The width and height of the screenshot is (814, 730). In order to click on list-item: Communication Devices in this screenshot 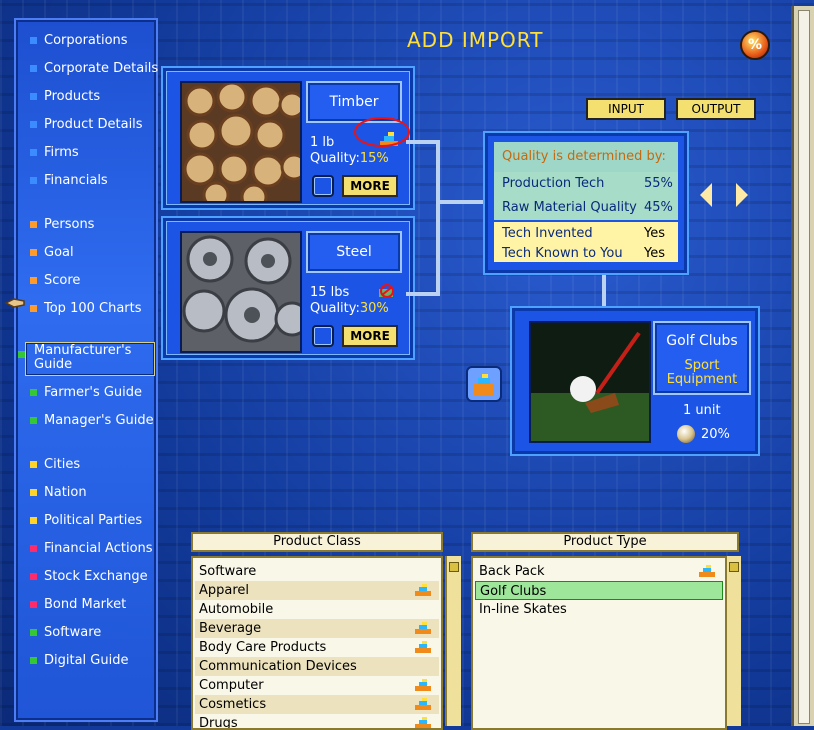, I will do `click(317, 666)`.